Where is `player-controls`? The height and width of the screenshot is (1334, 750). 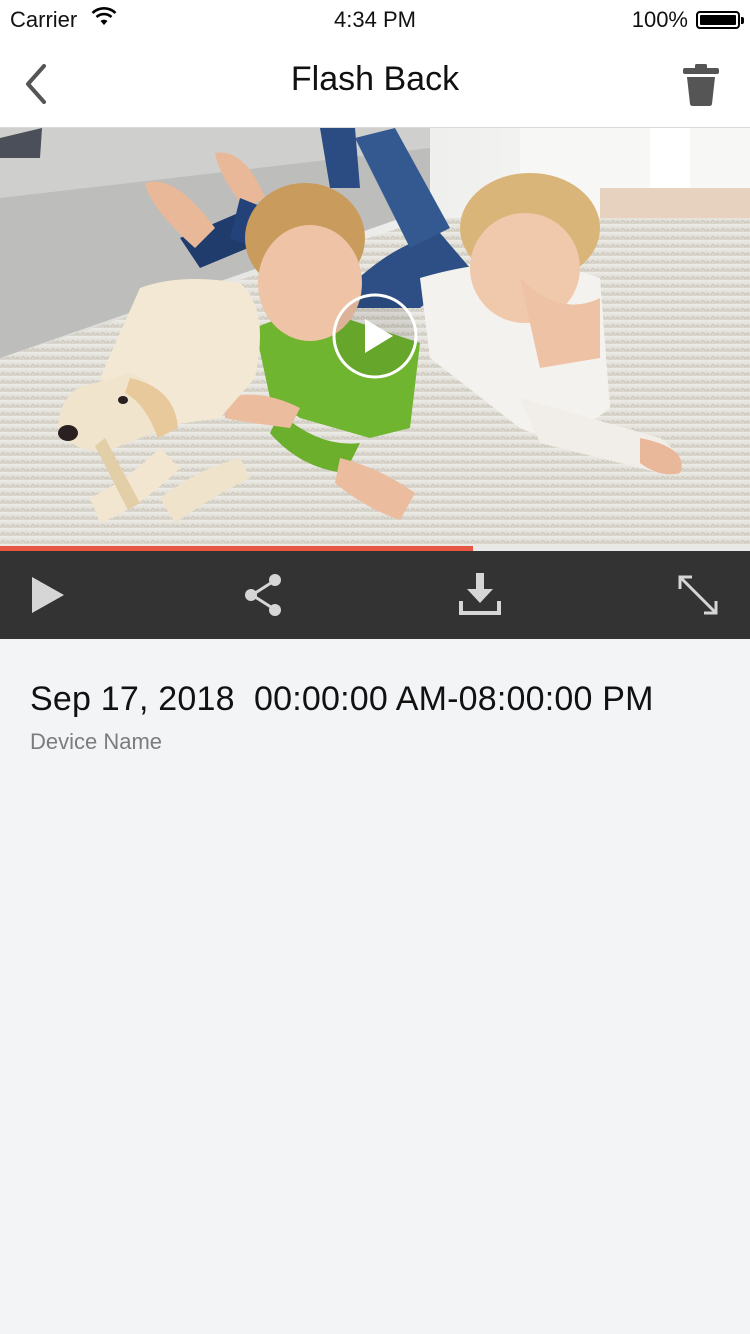 player-controls is located at coordinates (375, 595).